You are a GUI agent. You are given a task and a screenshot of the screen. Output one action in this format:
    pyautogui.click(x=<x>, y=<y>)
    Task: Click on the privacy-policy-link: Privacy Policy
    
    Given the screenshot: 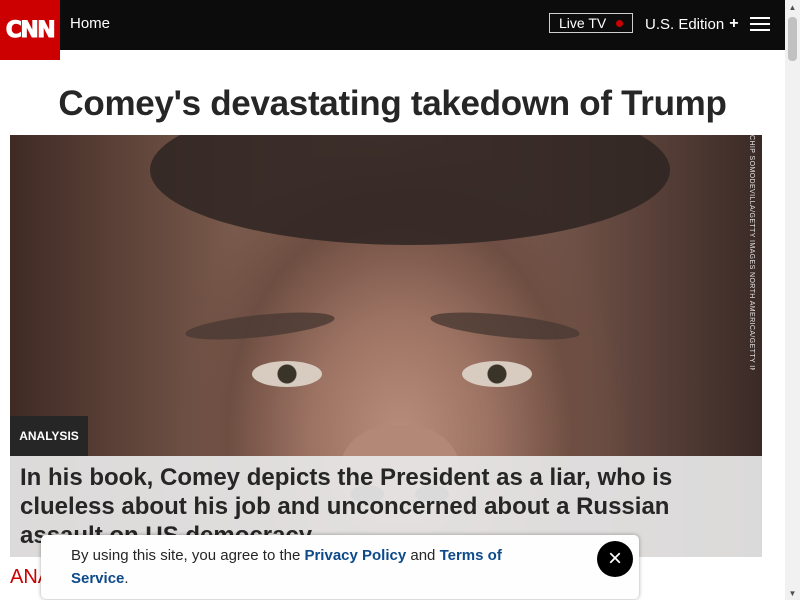 What is the action you would take?
    pyautogui.click(x=355, y=555)
    